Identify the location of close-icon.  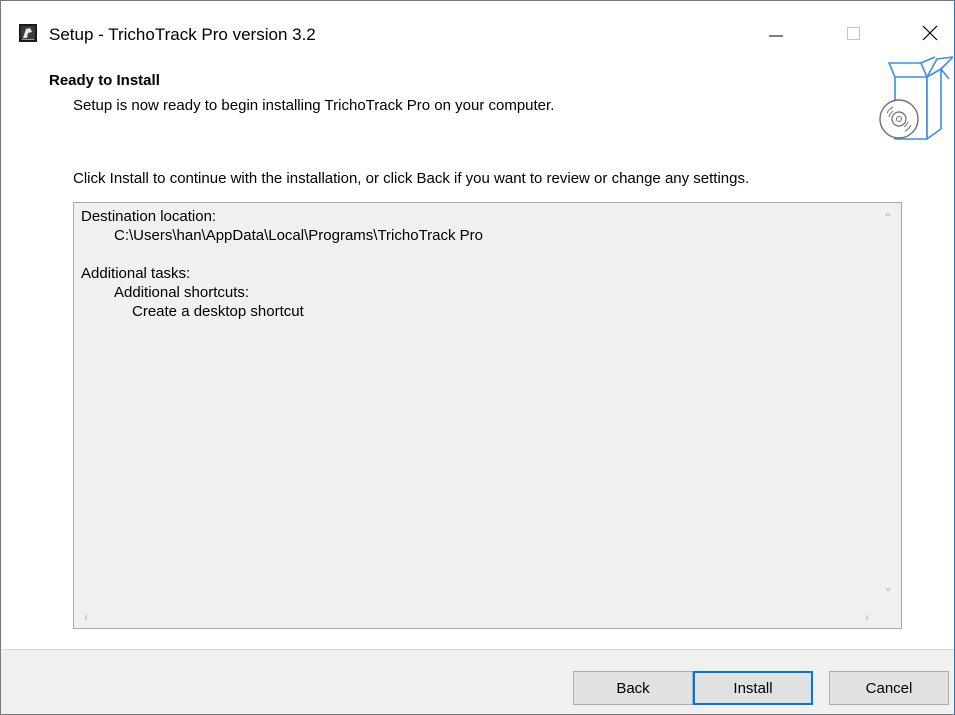
(930, 33).